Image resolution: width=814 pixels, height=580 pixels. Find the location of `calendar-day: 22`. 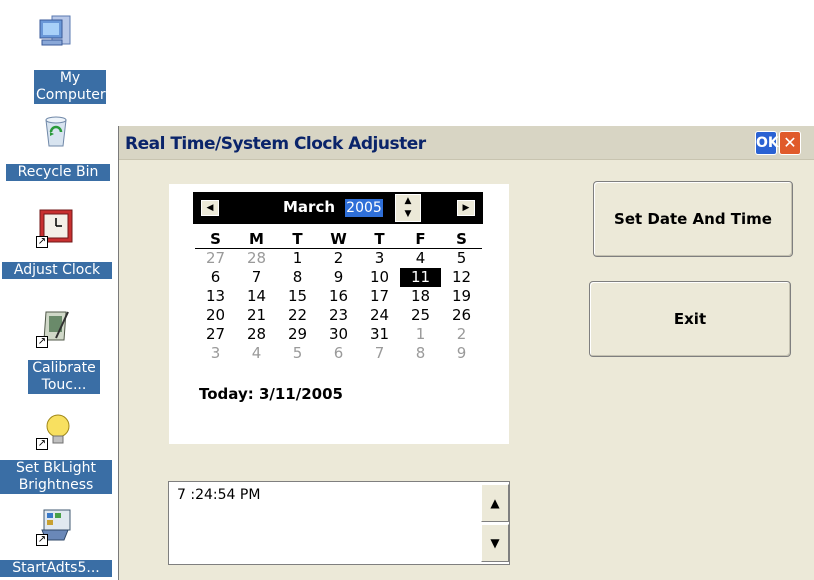

calendar-day: 22 is located at coordinates (297, 315).